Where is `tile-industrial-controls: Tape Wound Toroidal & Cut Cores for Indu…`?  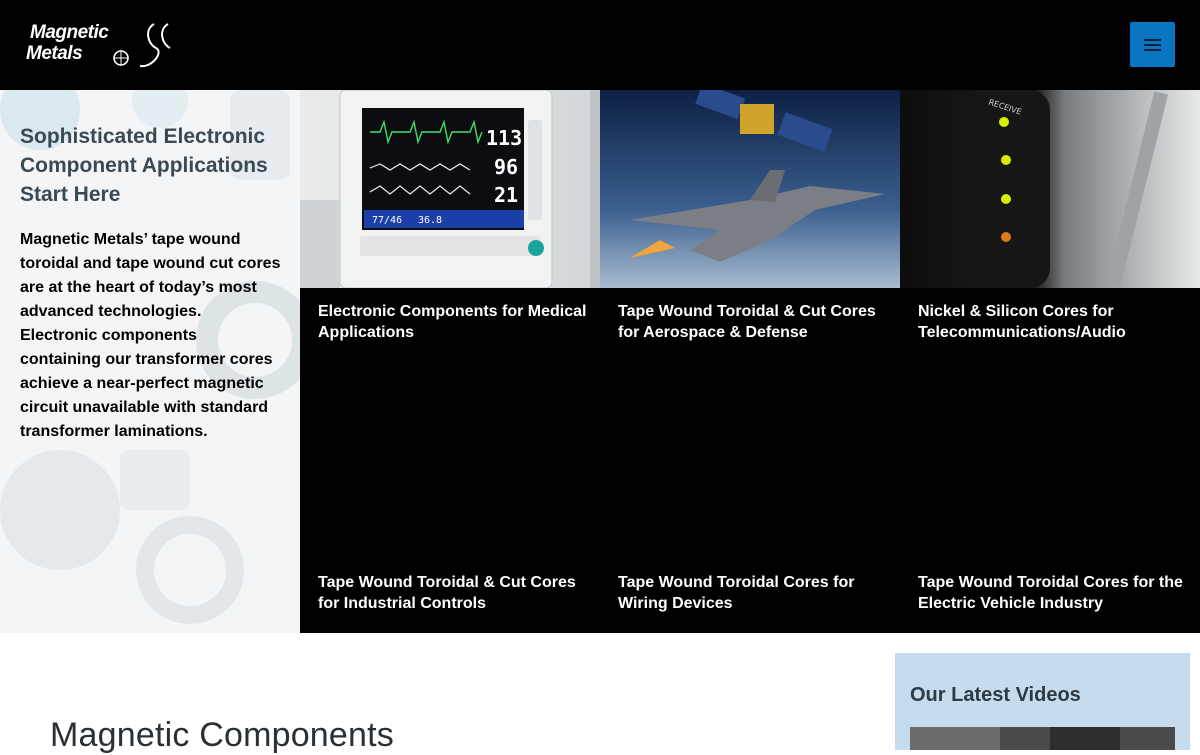 tile-industrial-controls: Tape Wound Toroidal & Cut Cores for Indu… is located at coordinates (450, 496).